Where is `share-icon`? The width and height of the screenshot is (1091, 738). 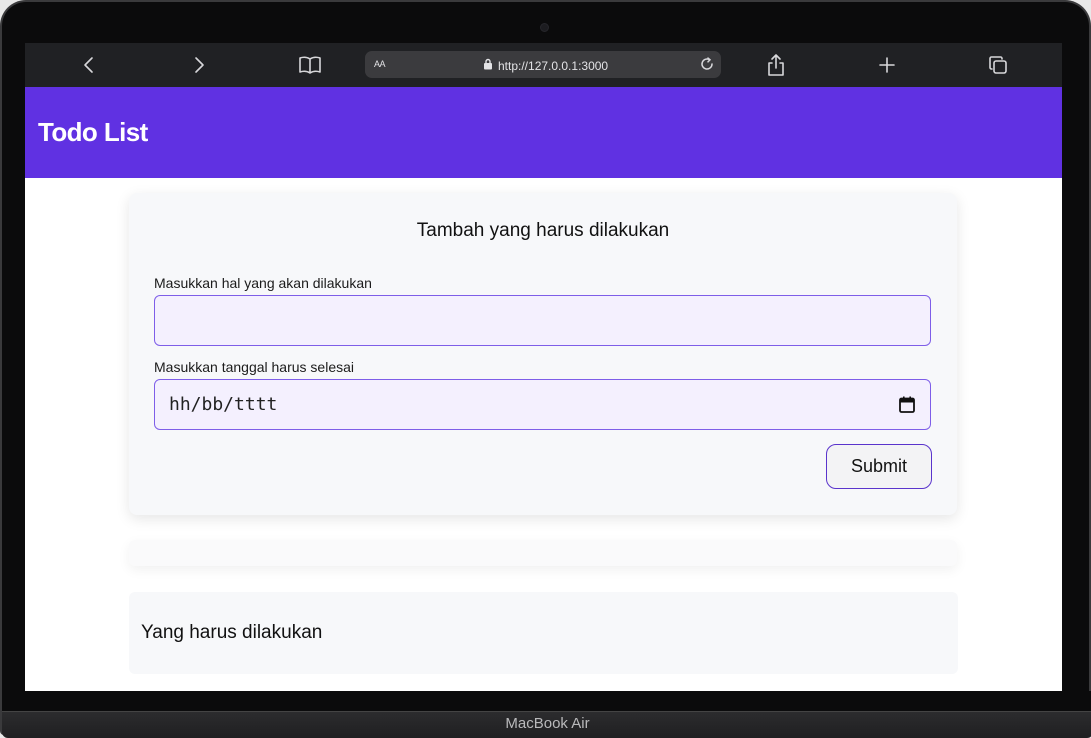 share-icon is located at coordinates (776, 65).